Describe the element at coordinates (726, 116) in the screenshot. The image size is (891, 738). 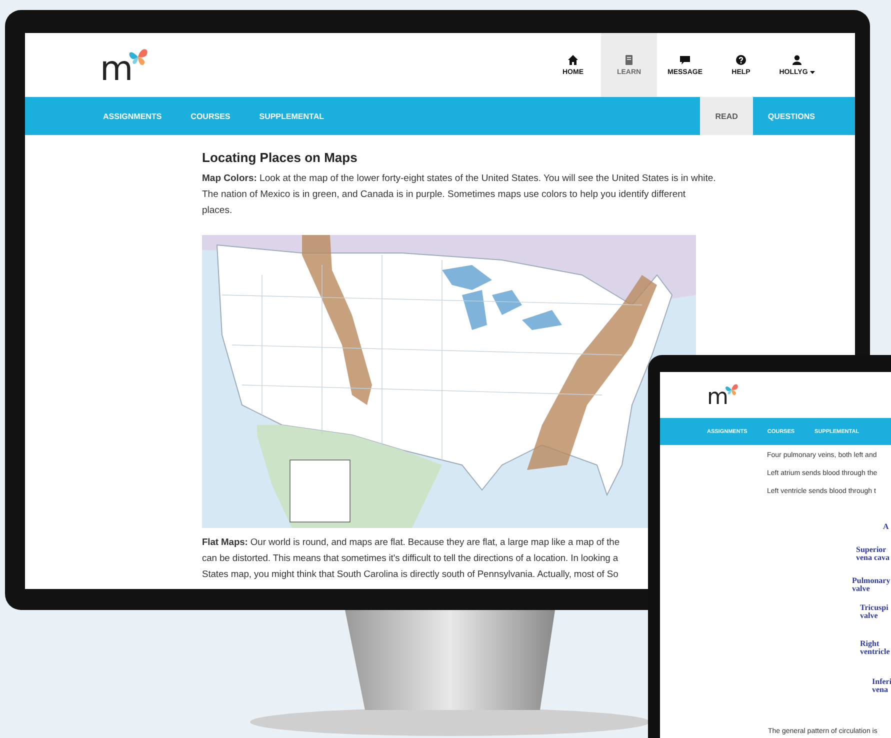
I see `subnav-tab: READ` at that location.